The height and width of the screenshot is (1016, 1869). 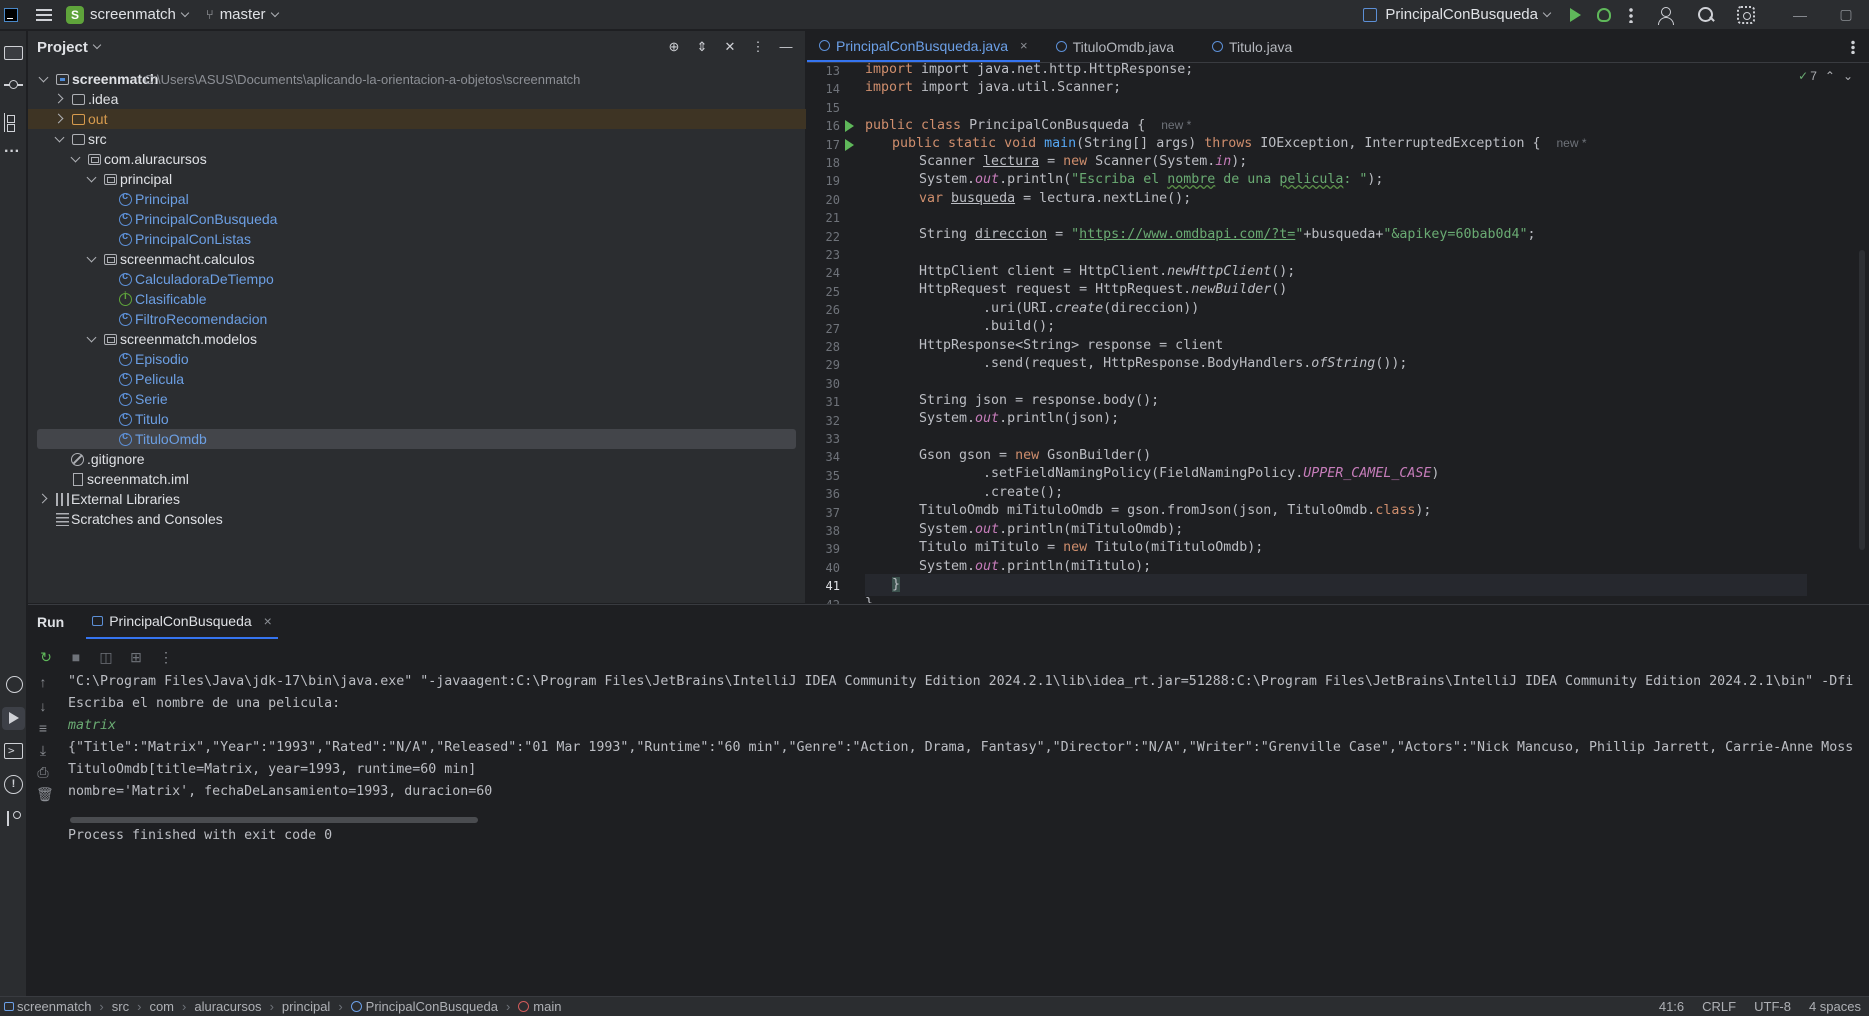 What do you see at coordinates (1457, 14) in the screenshot?
I see `run-configuration-selector: PrincipalConBusqueda` at bounding box center [1457, 14].